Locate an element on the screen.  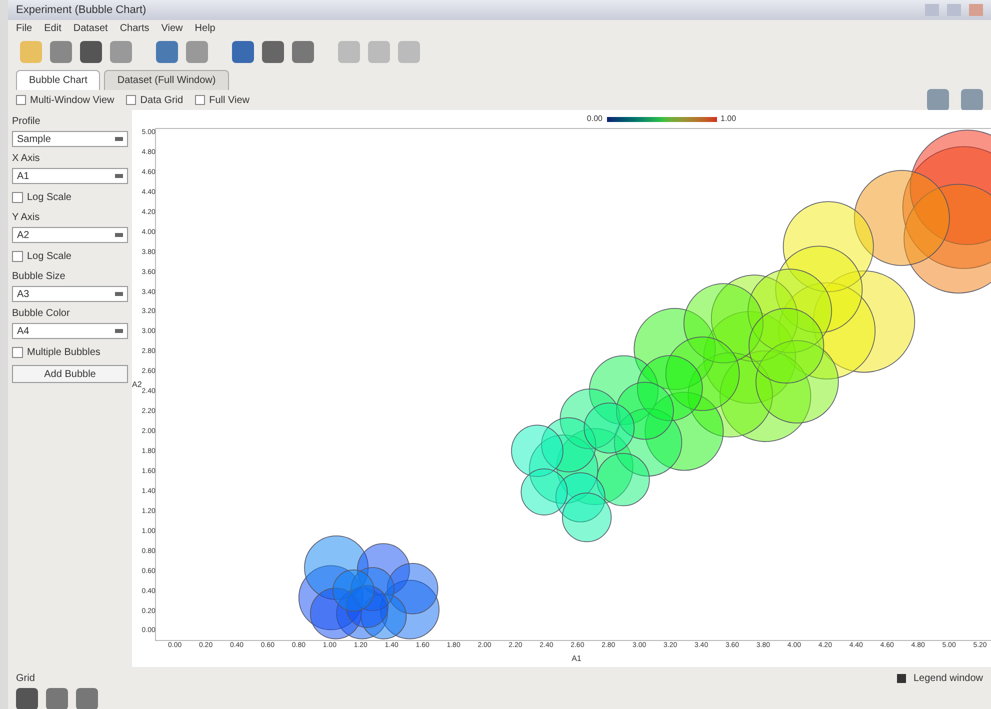
add-button: Add Bubble is located at coordinates (70, 374).